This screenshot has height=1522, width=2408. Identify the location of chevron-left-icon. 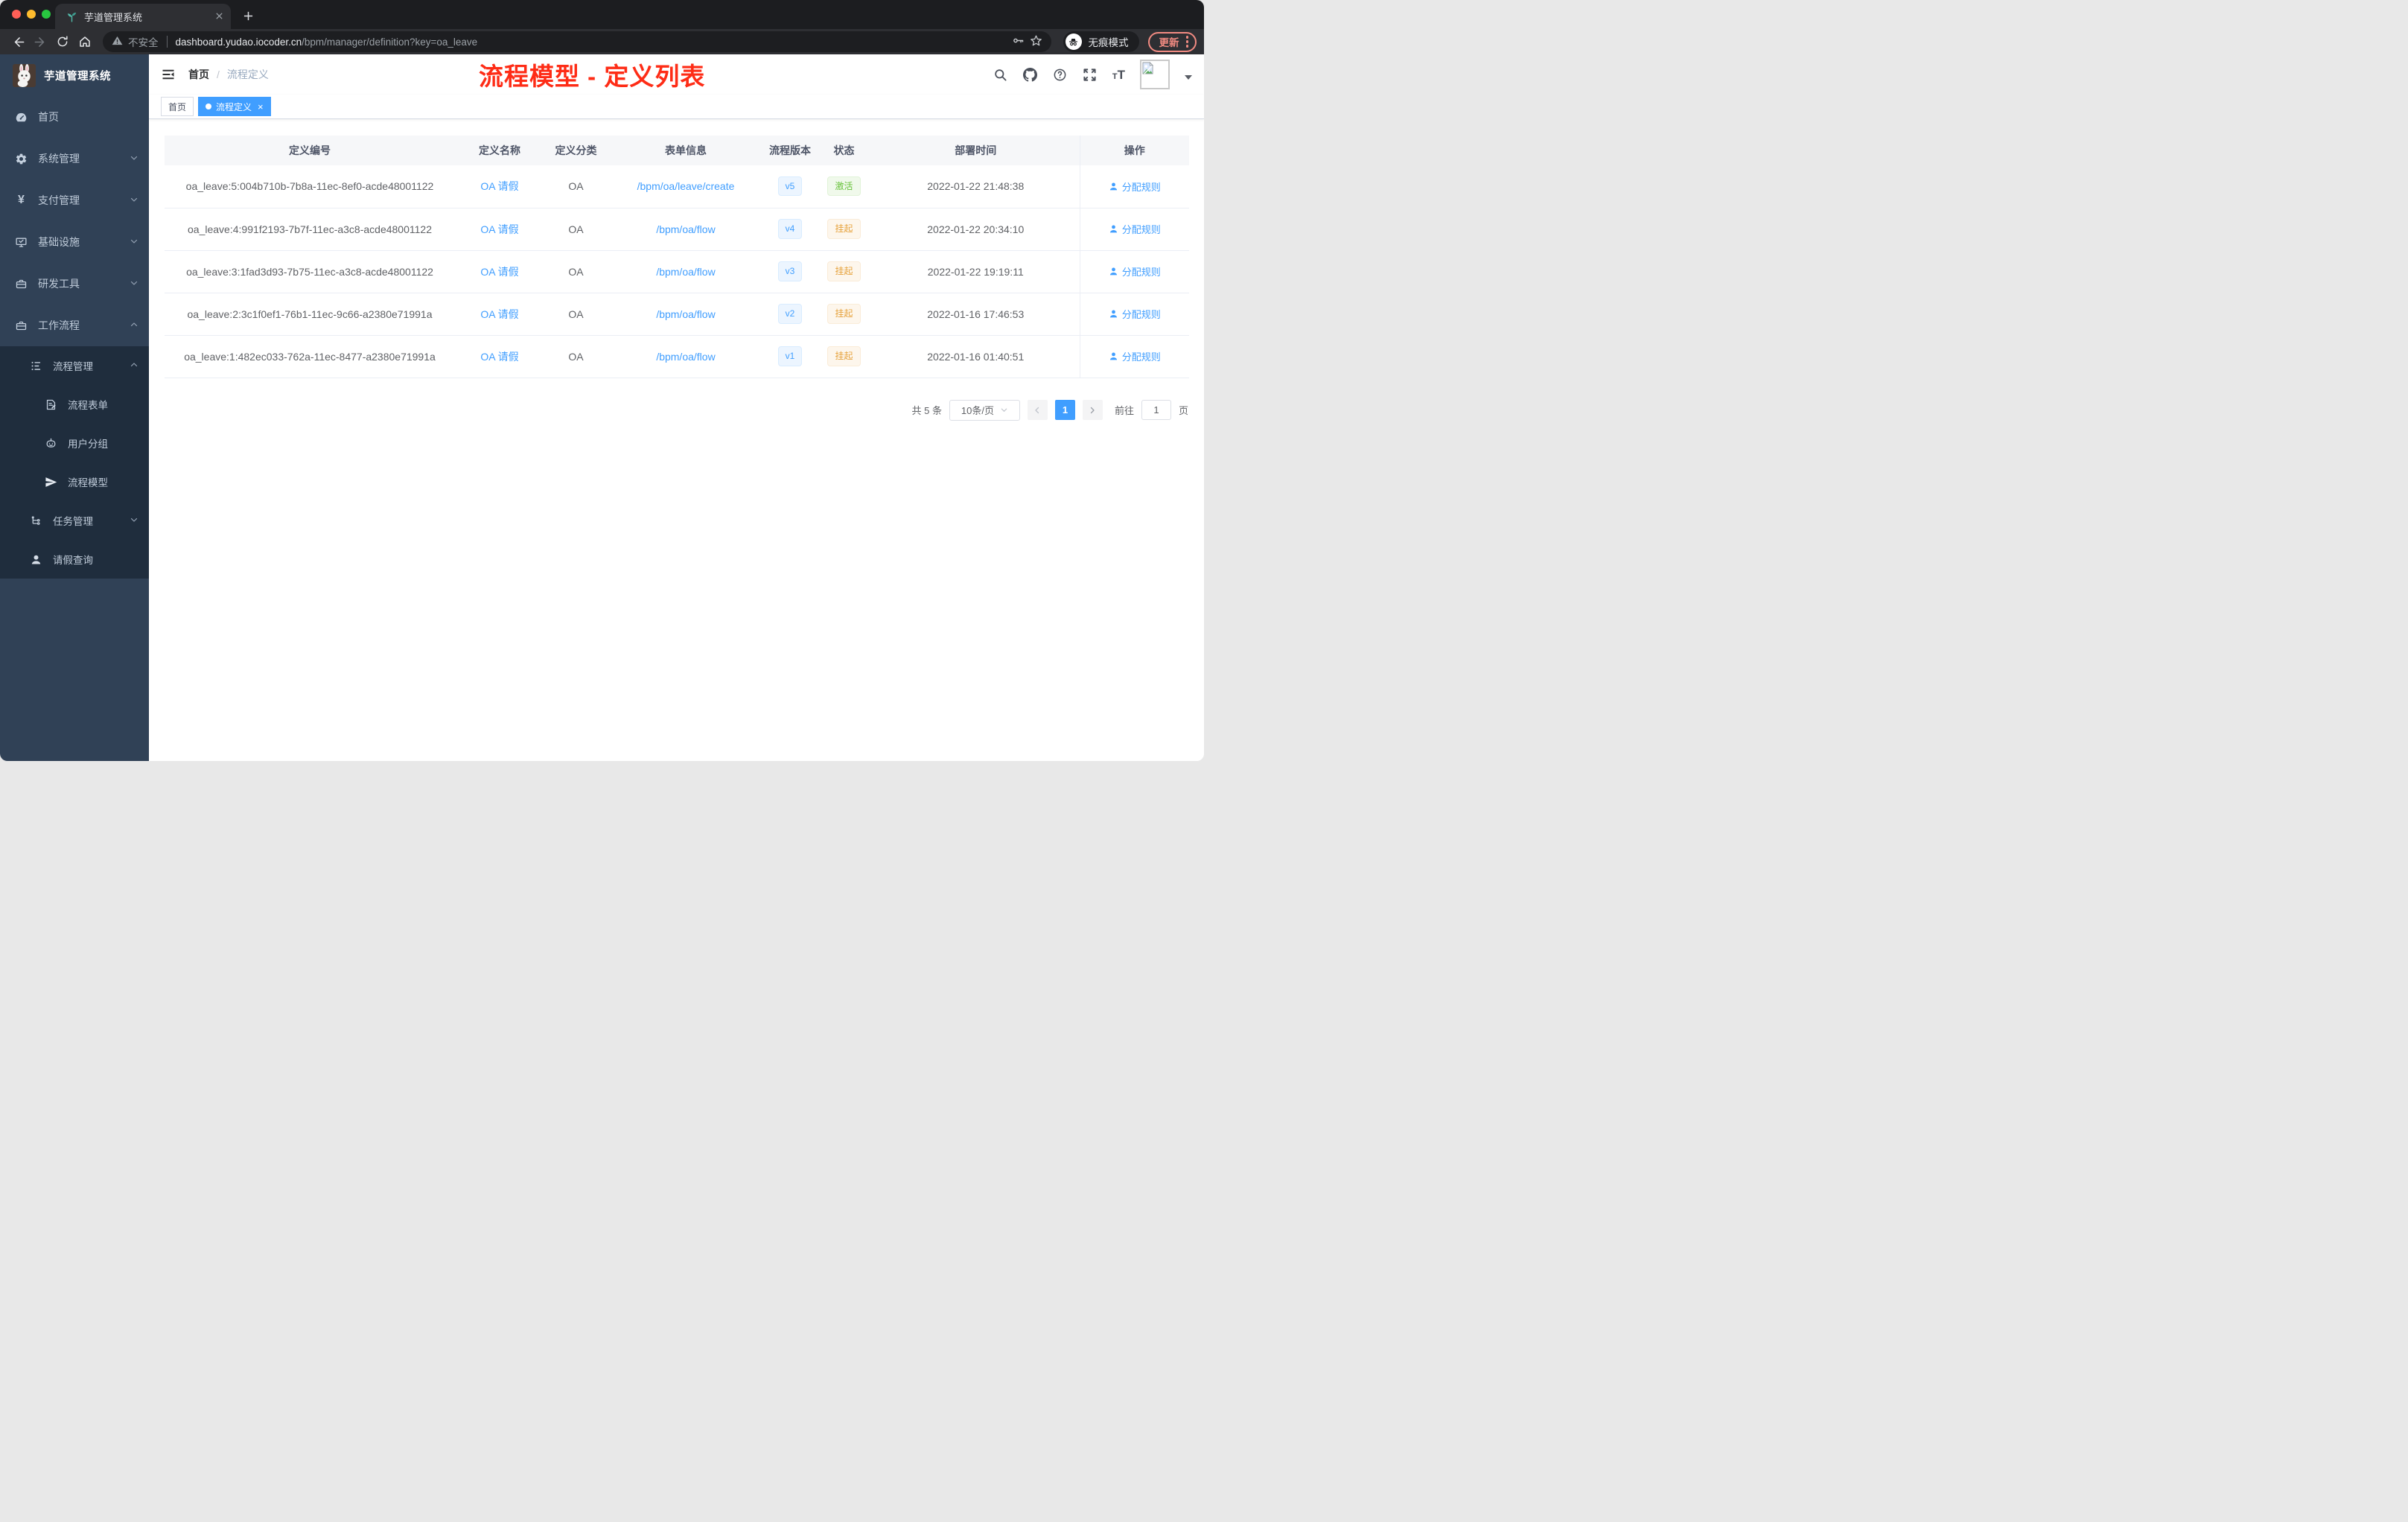
(1037, 410).